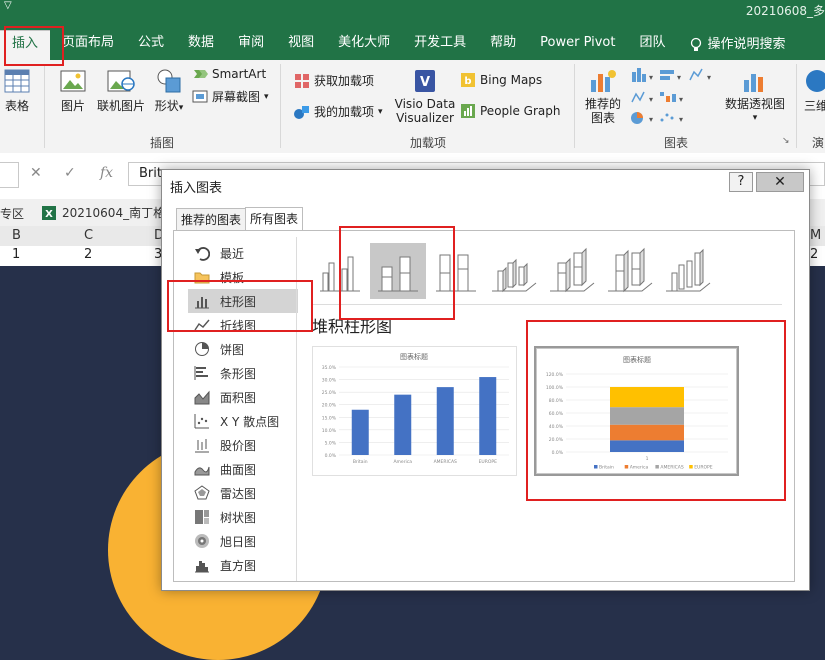 This screenshot has width=825, height=660. I want to click on tab-review: 审阅, so click(251, 45).